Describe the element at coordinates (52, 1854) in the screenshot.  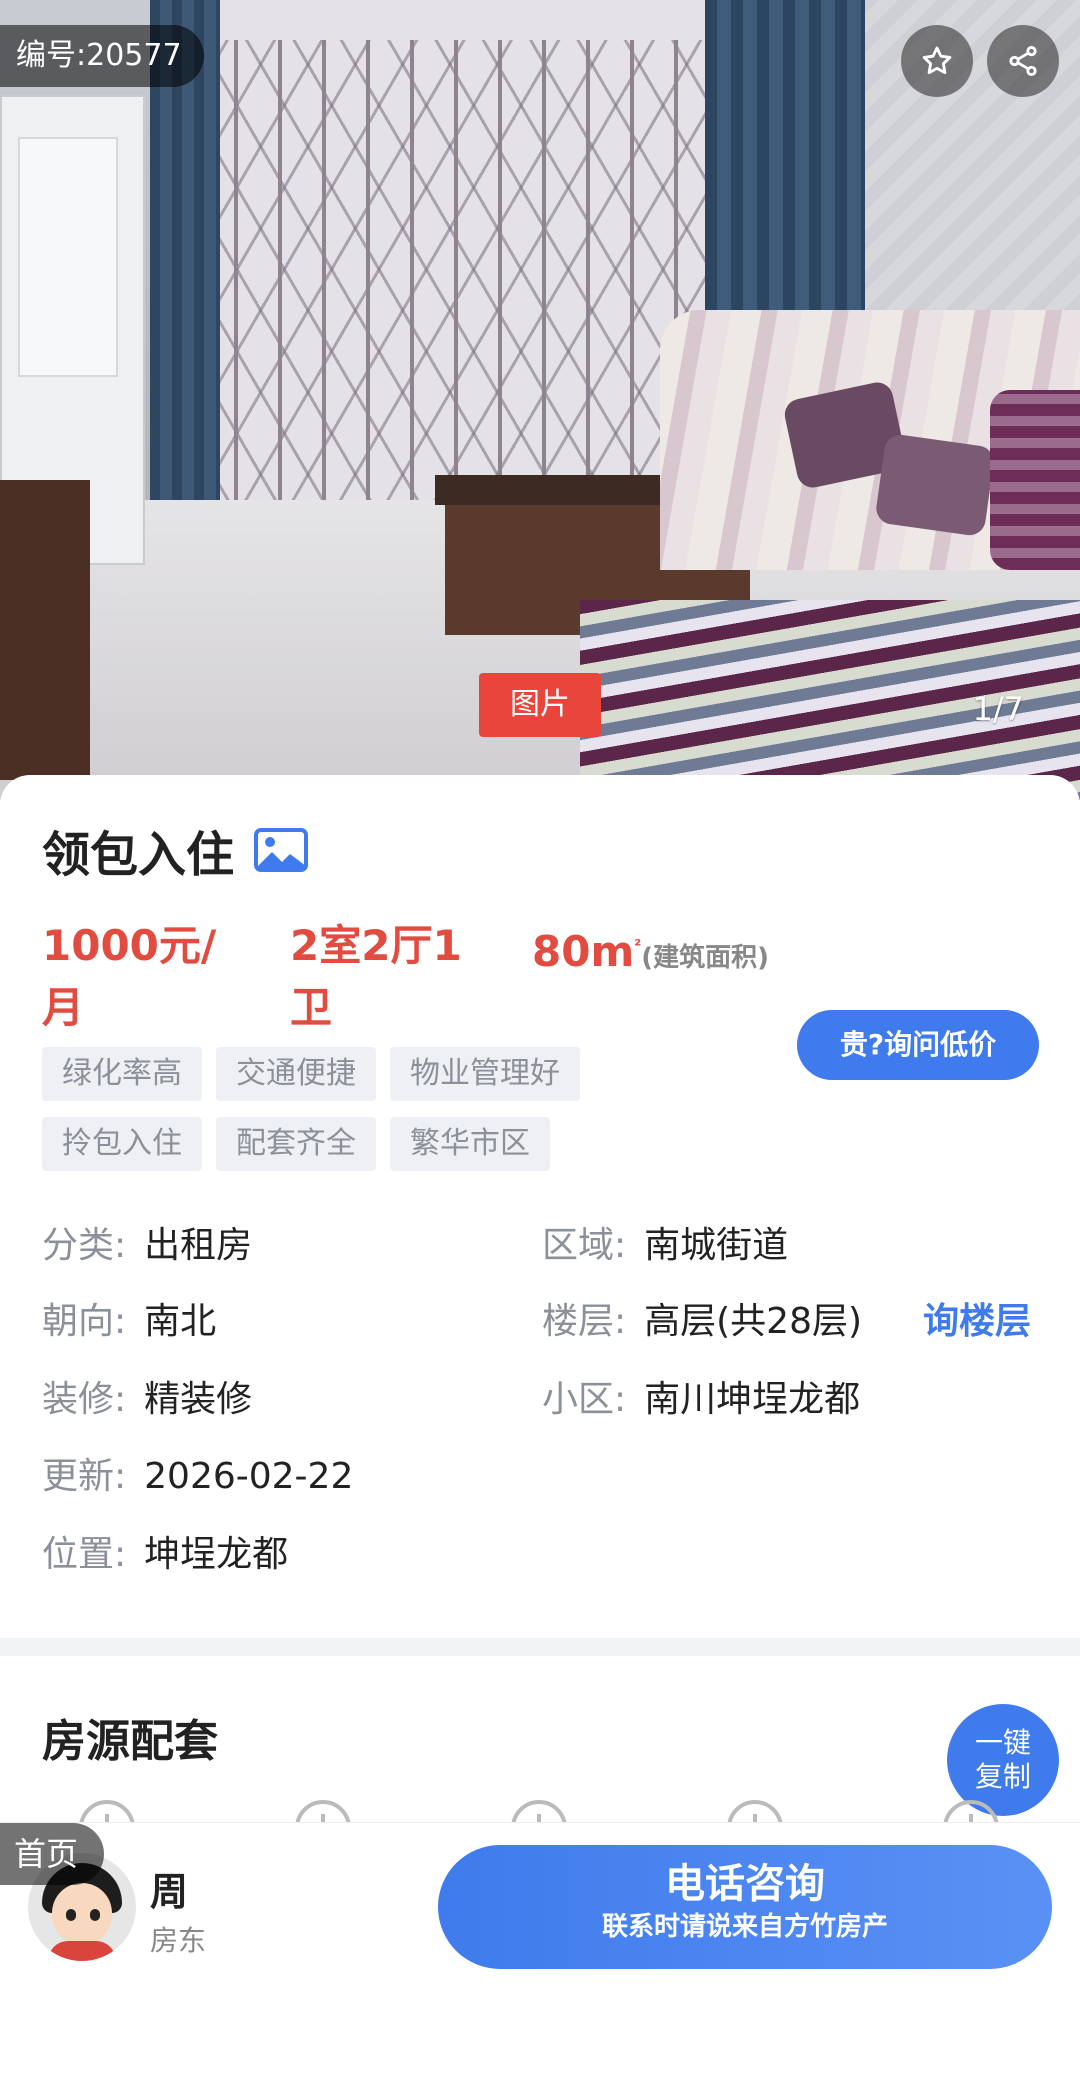
I see `home-button: 首页` at that location.